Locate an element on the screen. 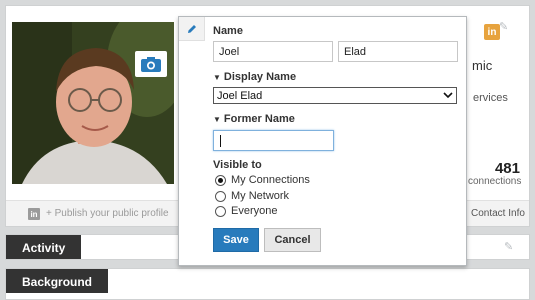 The width and height of the screenshot is (535, 300). activity-tab: Activity is located at coordinates (44, 247).